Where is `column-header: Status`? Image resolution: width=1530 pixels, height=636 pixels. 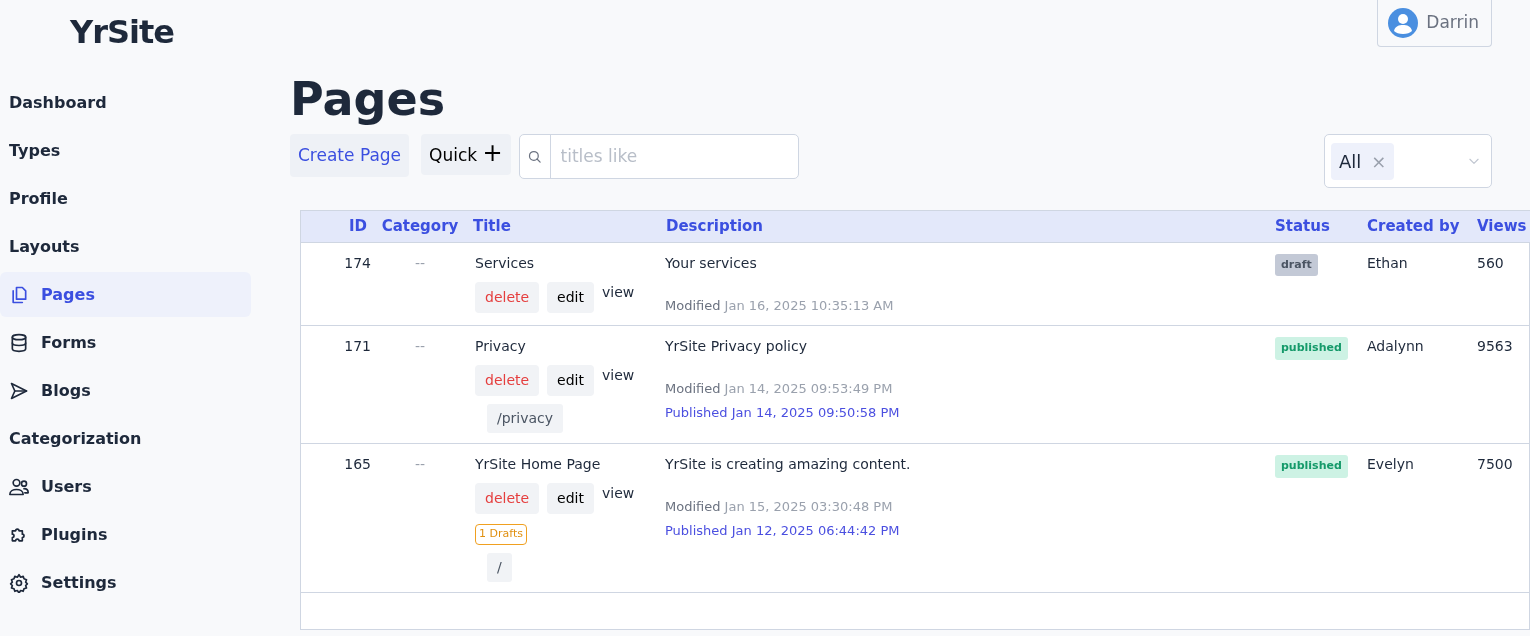 column-header: Status is located at coordinates (1317, 226).